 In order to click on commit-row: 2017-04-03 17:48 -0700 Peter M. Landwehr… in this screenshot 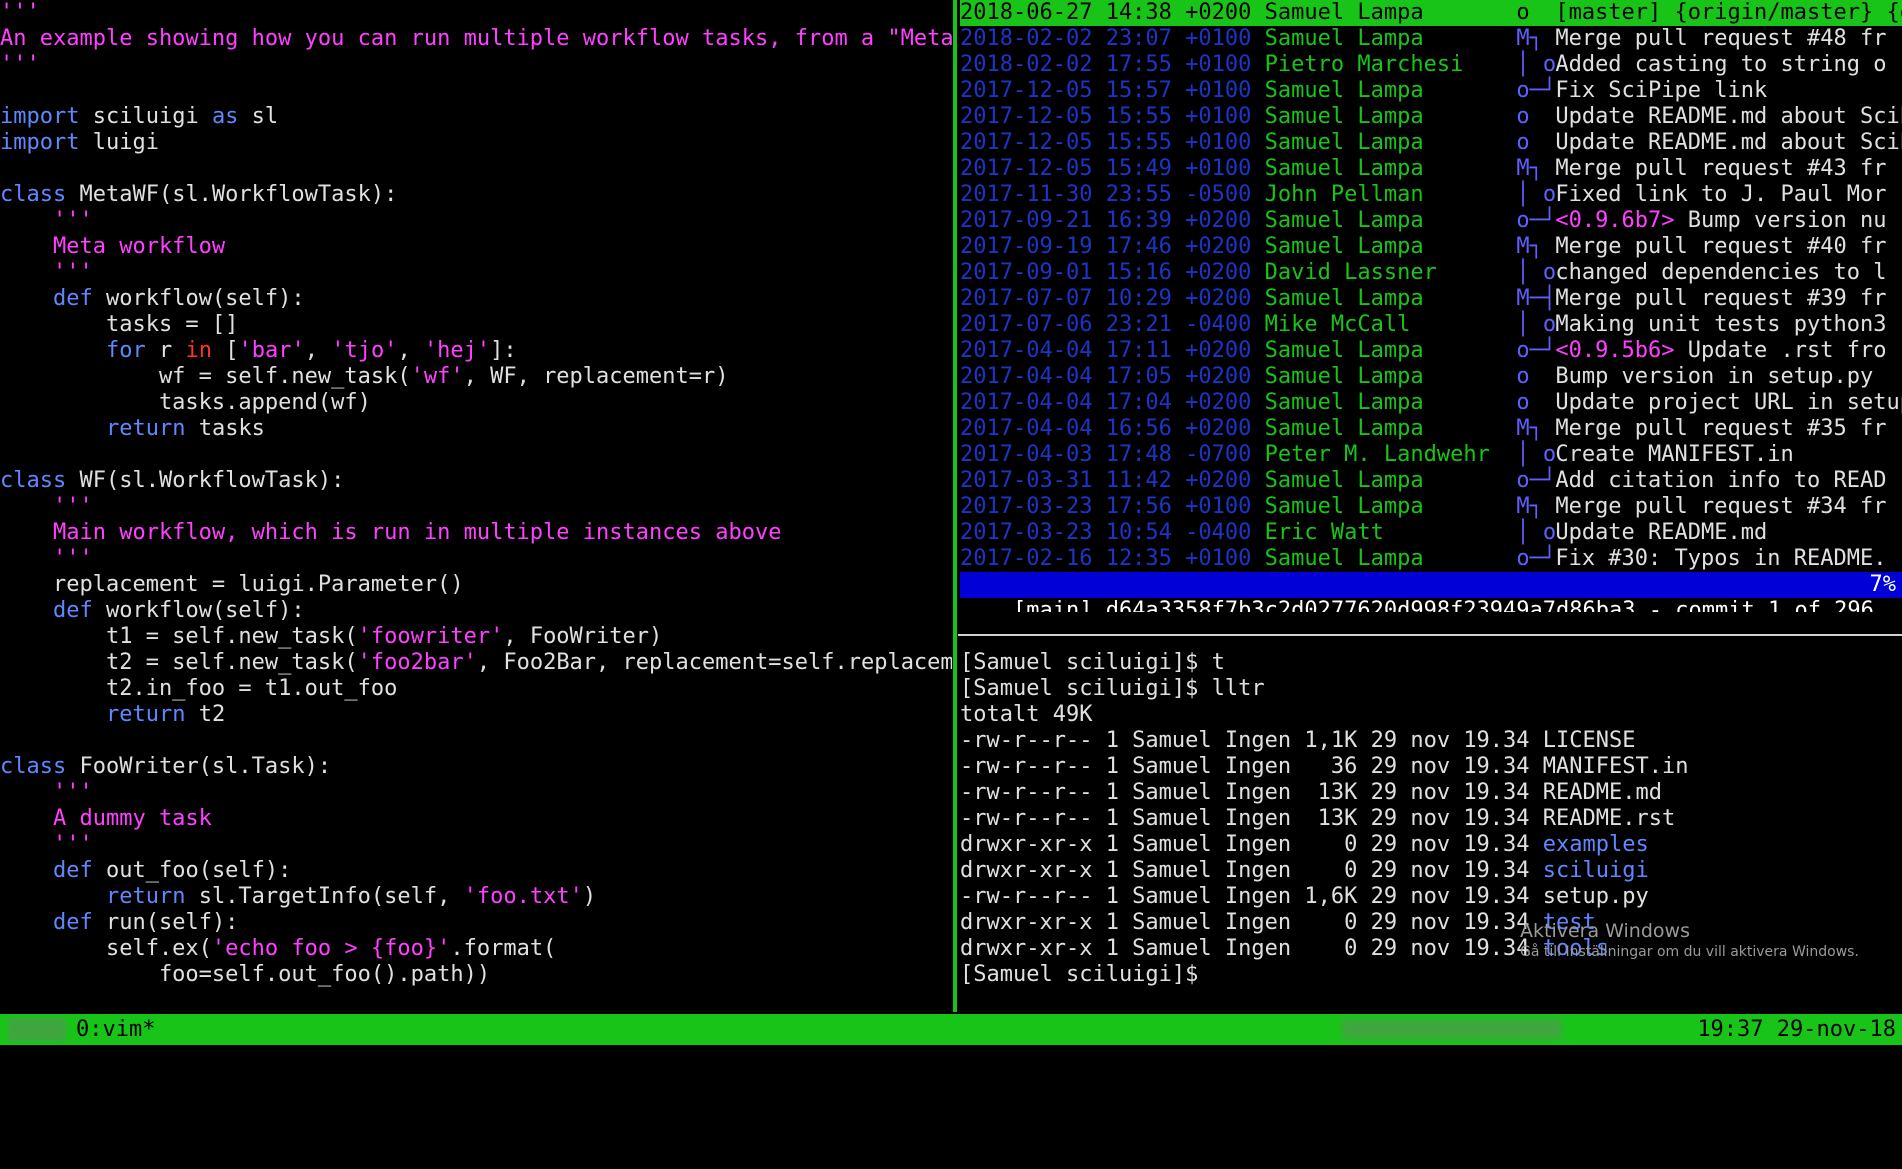, I will do `click(1431, 455)`.